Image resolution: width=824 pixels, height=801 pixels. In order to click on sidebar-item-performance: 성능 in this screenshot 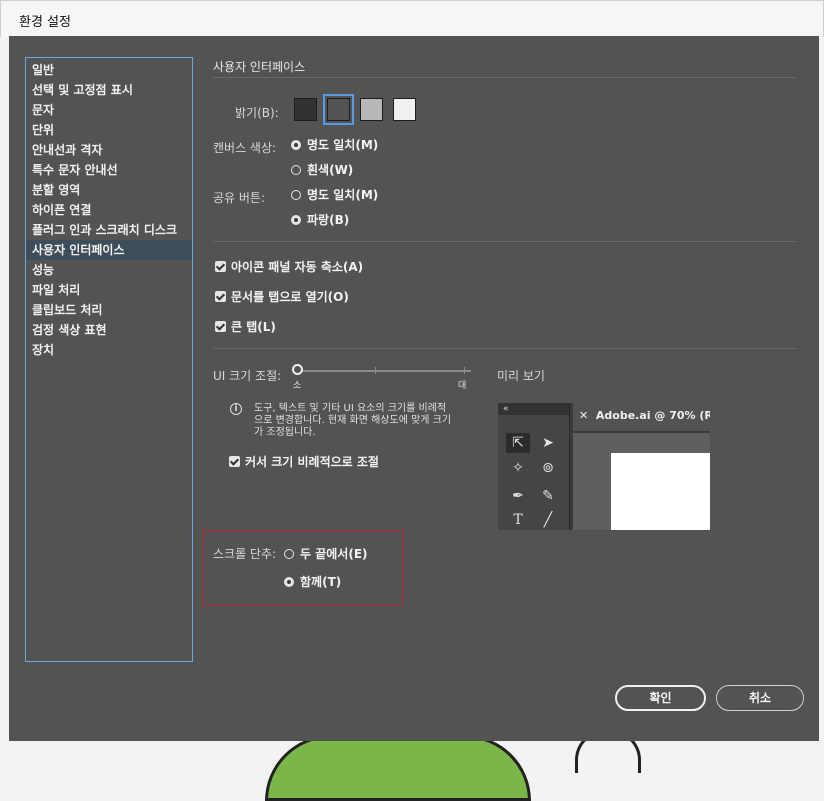, I will do `click(109, 270)`.